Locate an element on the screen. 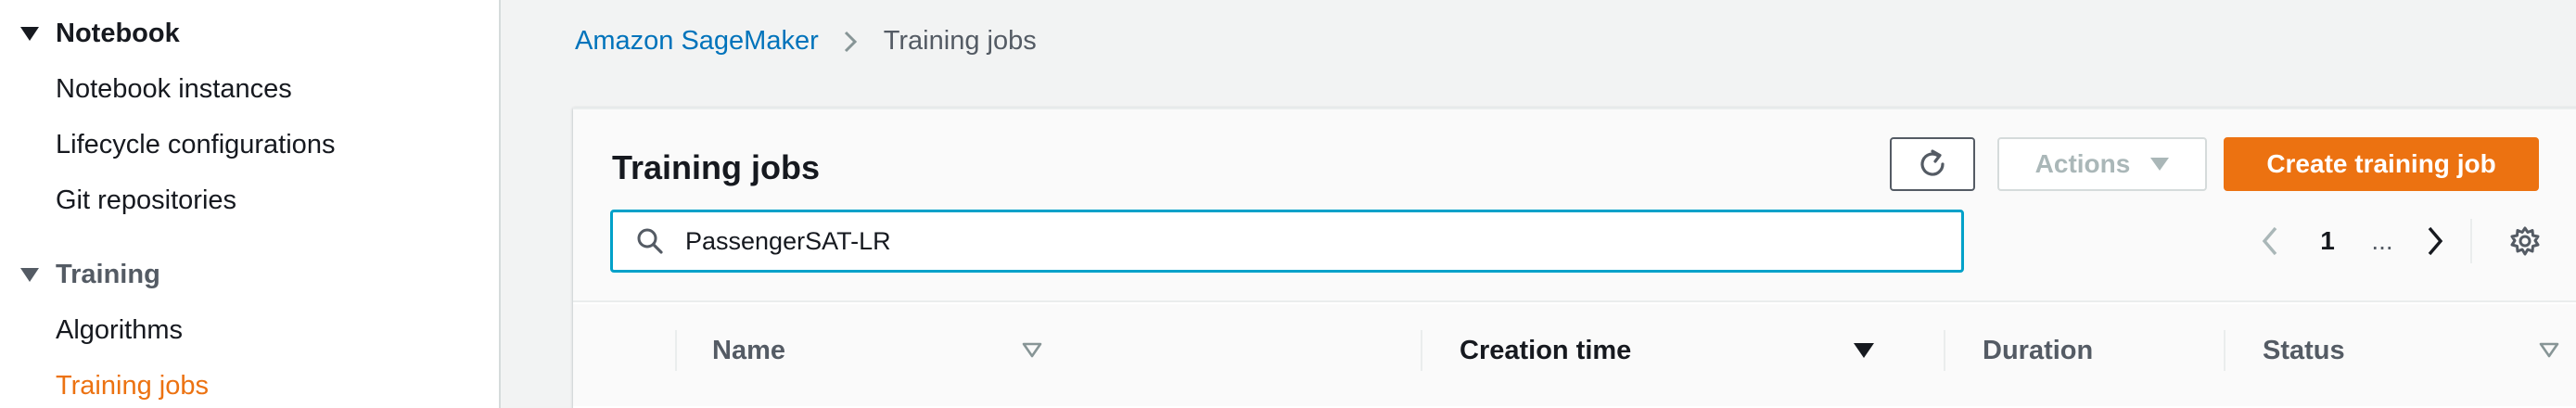  column-header-duration: Duration is located at coordinates (2094, 350).